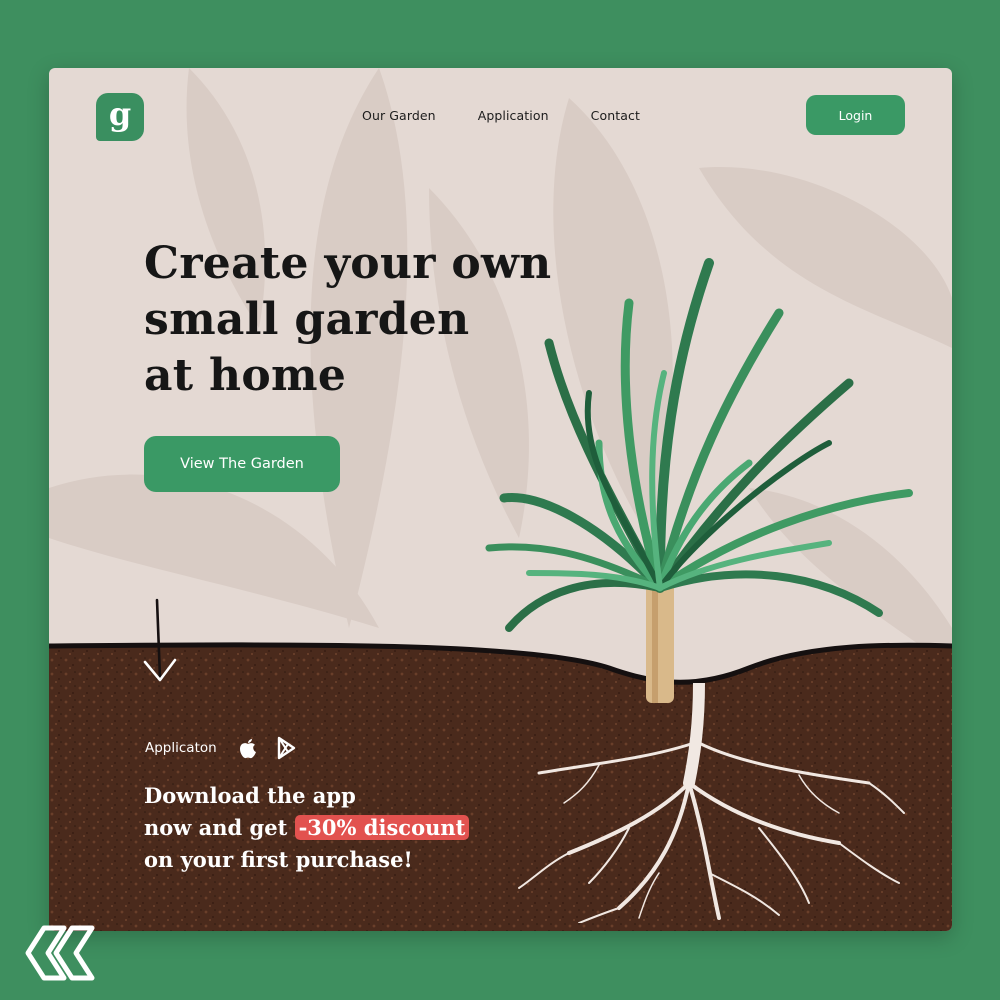 Image resolution: width=1000 pixels, height=1000 pixels. I want to click on brand-logo-icon, so click(60, 953).